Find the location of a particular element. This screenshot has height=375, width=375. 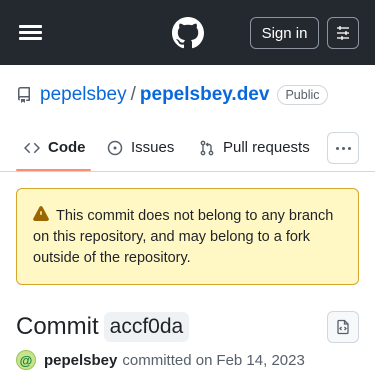

tab-pull-requests: Pull requests is located at coordinates (254, 147).